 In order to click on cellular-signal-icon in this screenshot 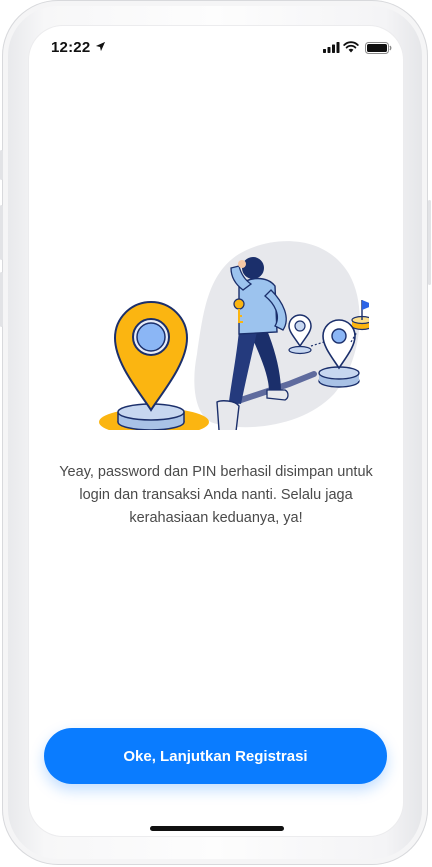, I will do `click(331, 47)`.